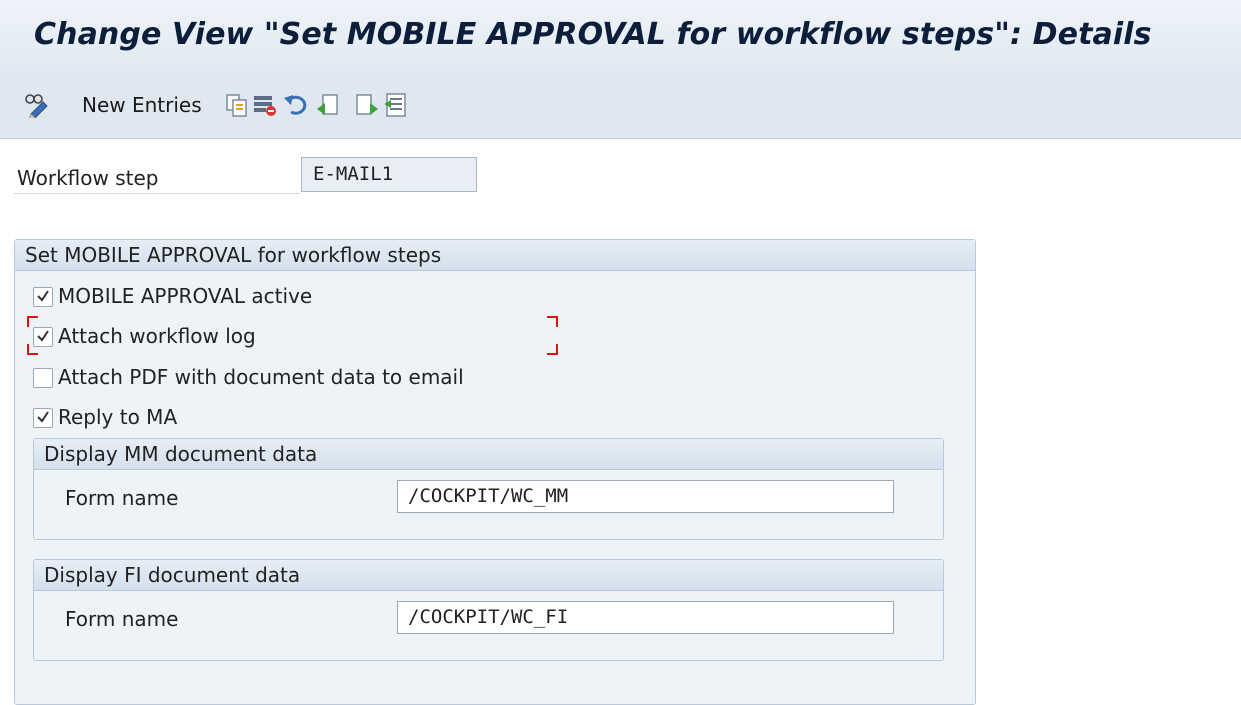 The image size is (1241, 705). I want to click on label-underline, so click(157, 193).